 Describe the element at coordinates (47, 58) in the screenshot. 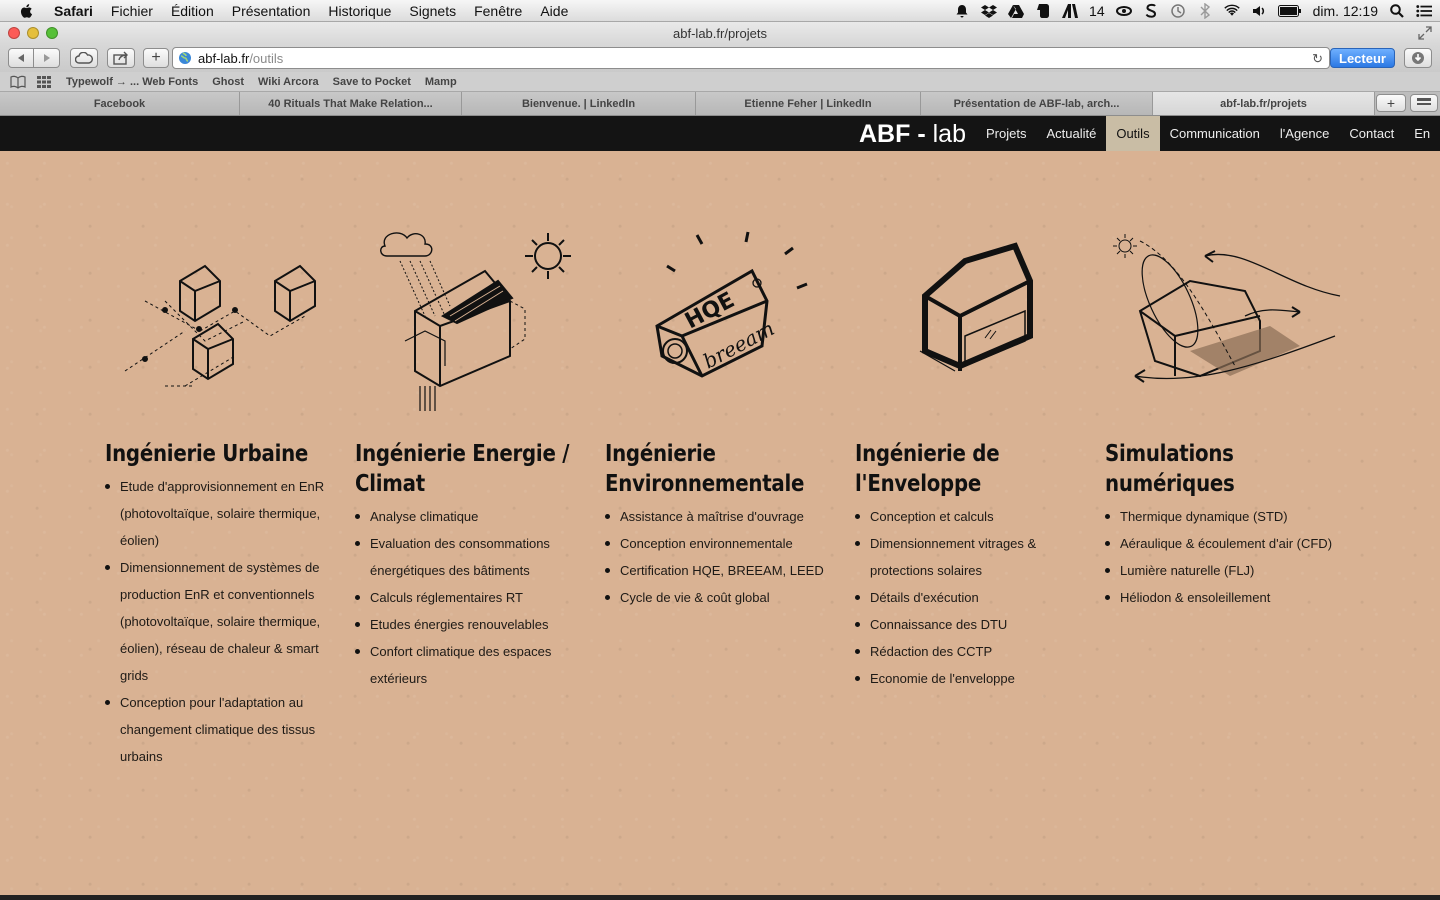

I see `forward-button` at that location.